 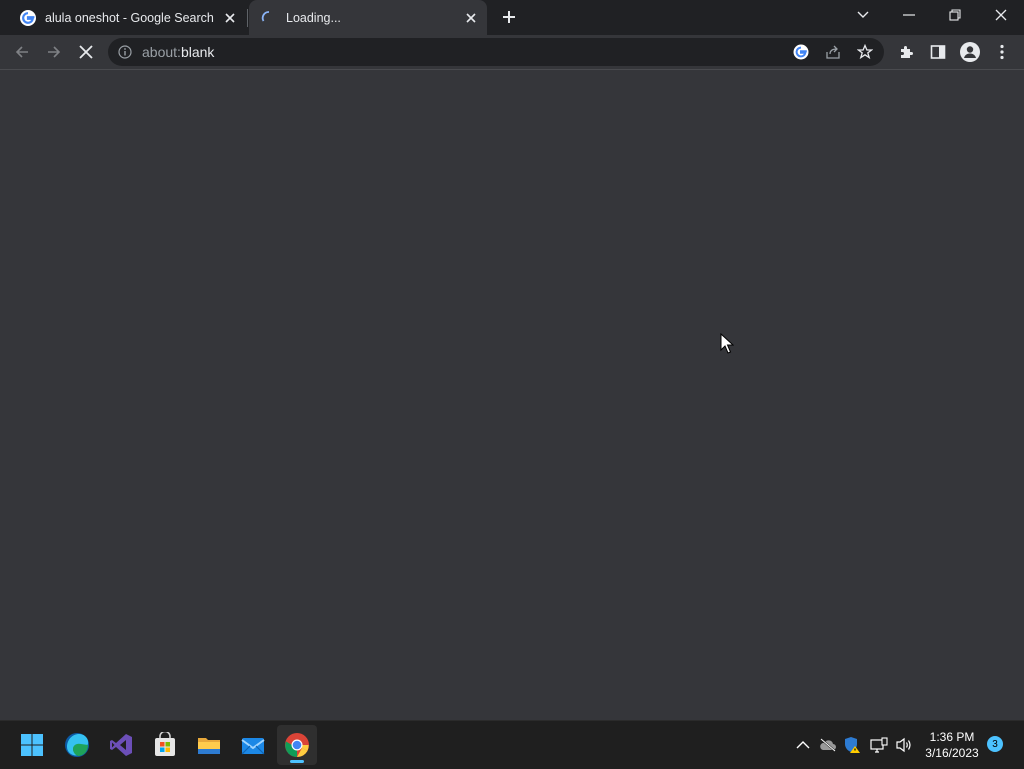 I want to click on menu-icon, so click(x=1002, y=52).